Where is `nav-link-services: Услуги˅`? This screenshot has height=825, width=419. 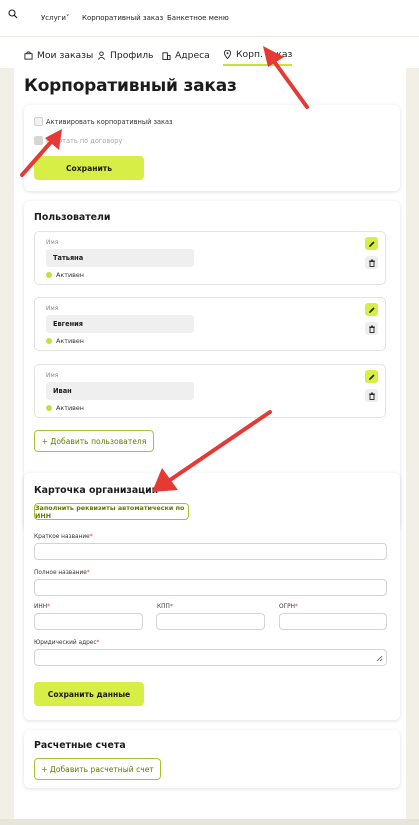 nav-link-services: Услуги˅ is located at coordinates (55, 18).